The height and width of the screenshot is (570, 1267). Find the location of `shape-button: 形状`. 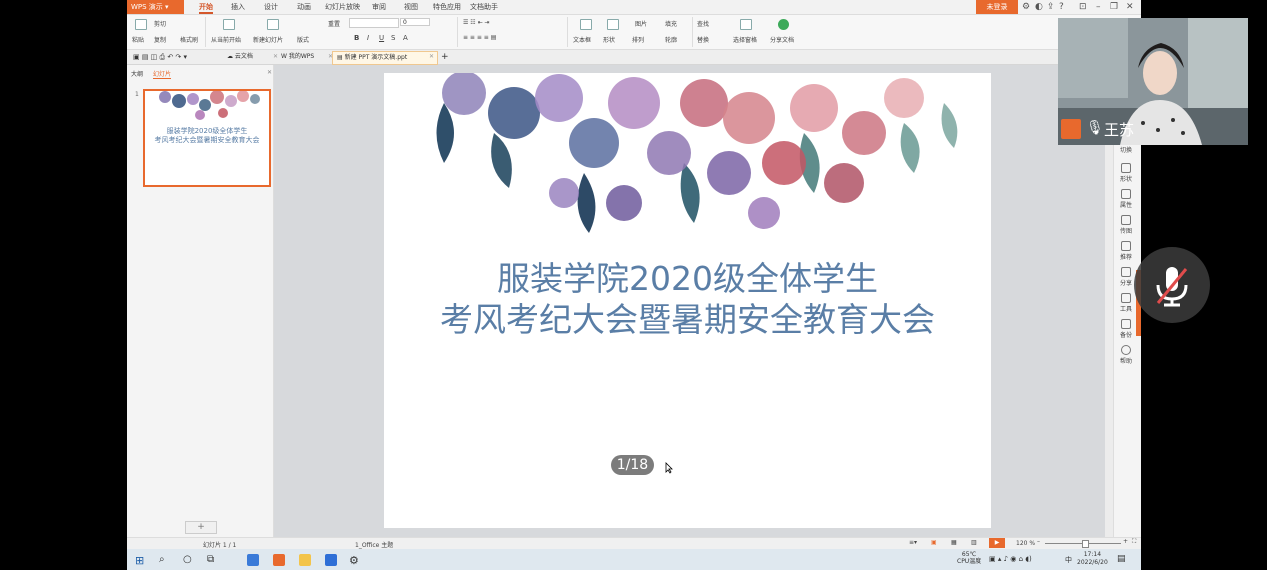

shape-button: 形状 is located at coordinates (609, 39).